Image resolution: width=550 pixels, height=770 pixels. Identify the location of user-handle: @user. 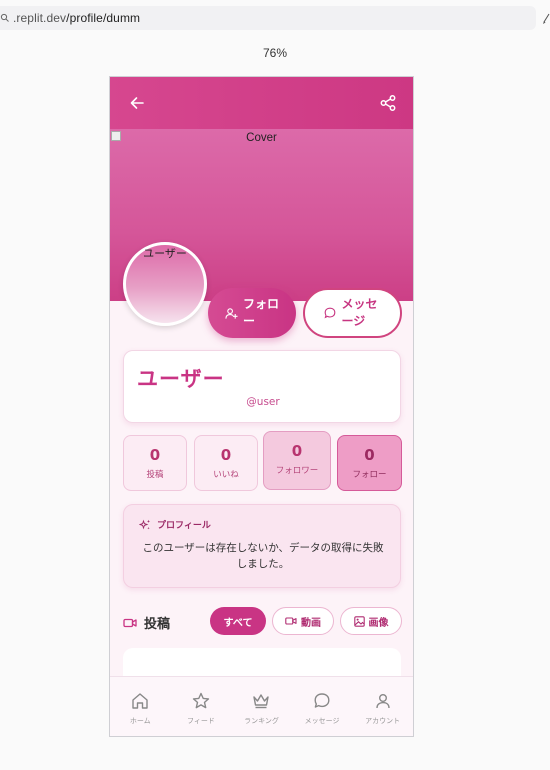
(263, 402).